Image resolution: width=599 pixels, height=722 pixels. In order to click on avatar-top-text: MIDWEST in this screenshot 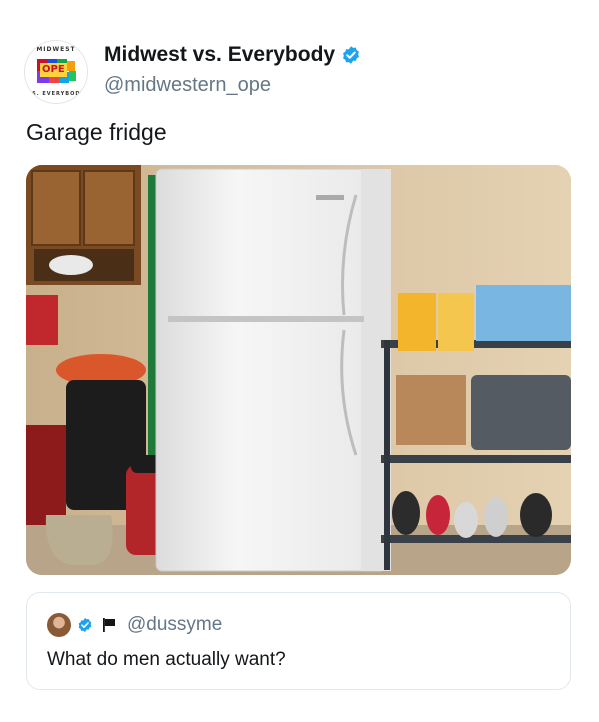, I will do `click(56, 49)`.